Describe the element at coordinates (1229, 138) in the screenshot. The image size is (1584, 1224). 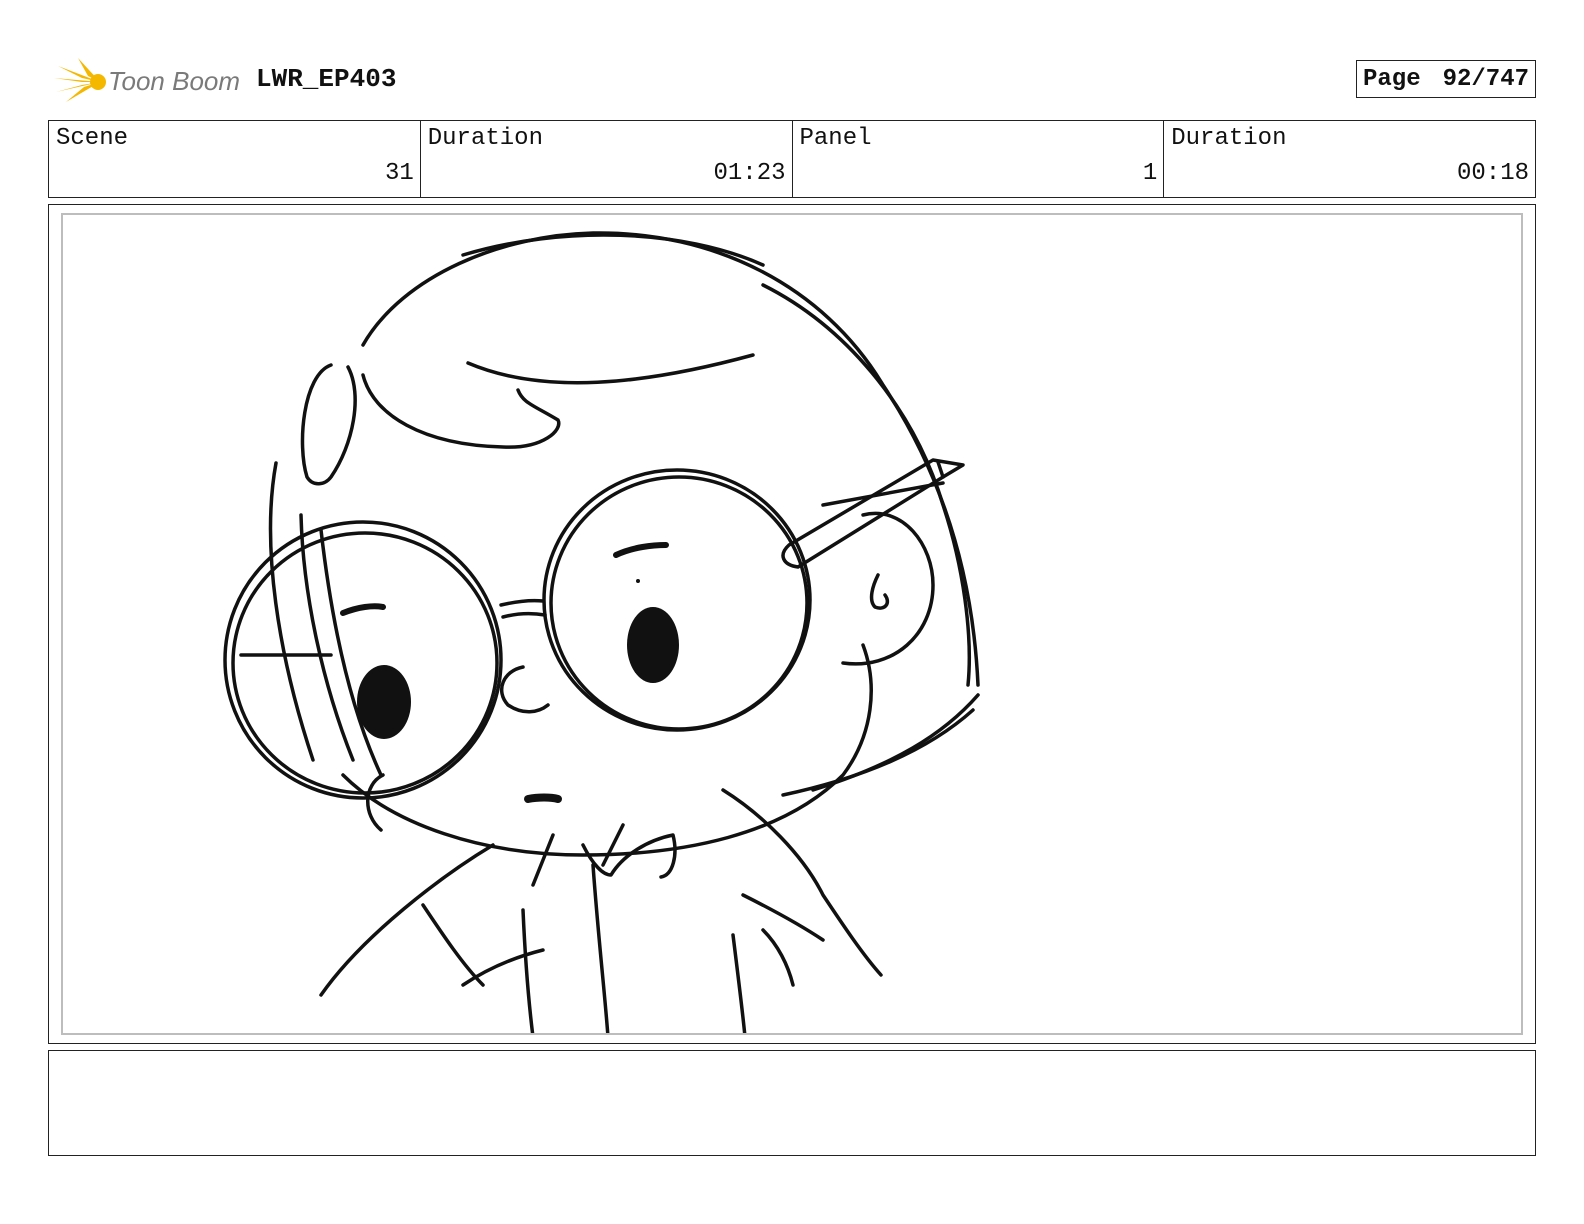
I see `panel-duration-label: Duration` at that location.